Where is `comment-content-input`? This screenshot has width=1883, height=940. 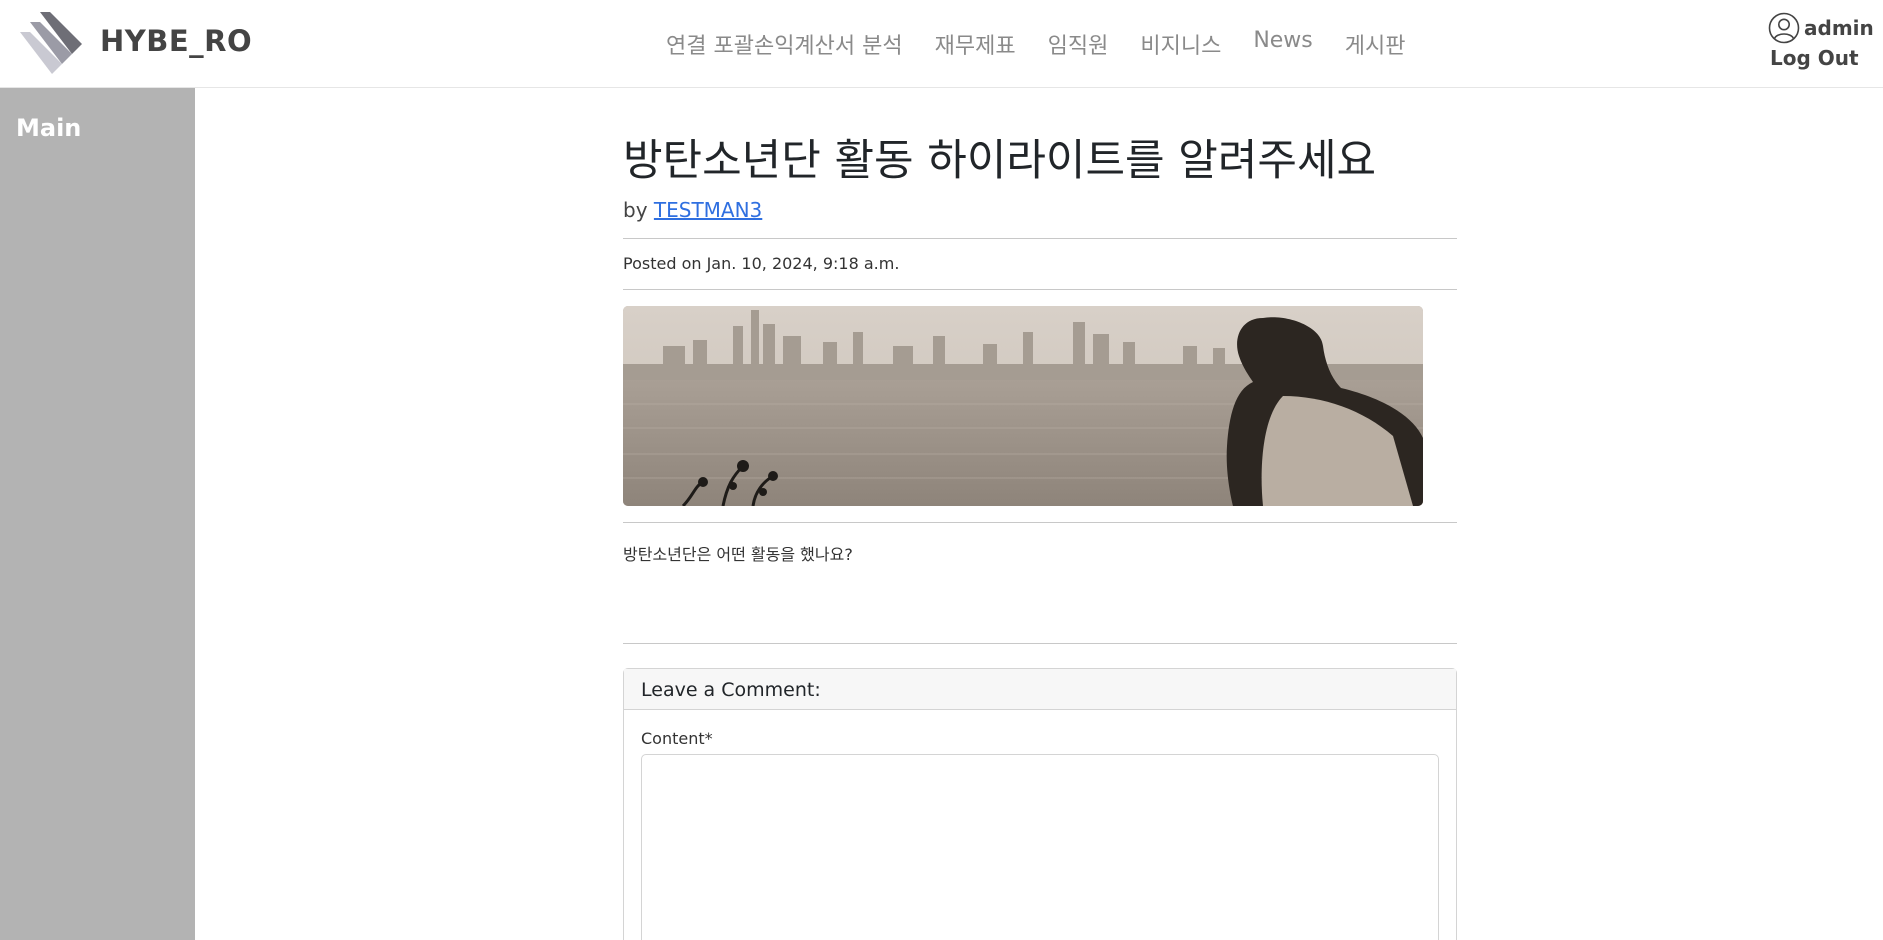 comment-content-input is located at coordinates (1040, 847).